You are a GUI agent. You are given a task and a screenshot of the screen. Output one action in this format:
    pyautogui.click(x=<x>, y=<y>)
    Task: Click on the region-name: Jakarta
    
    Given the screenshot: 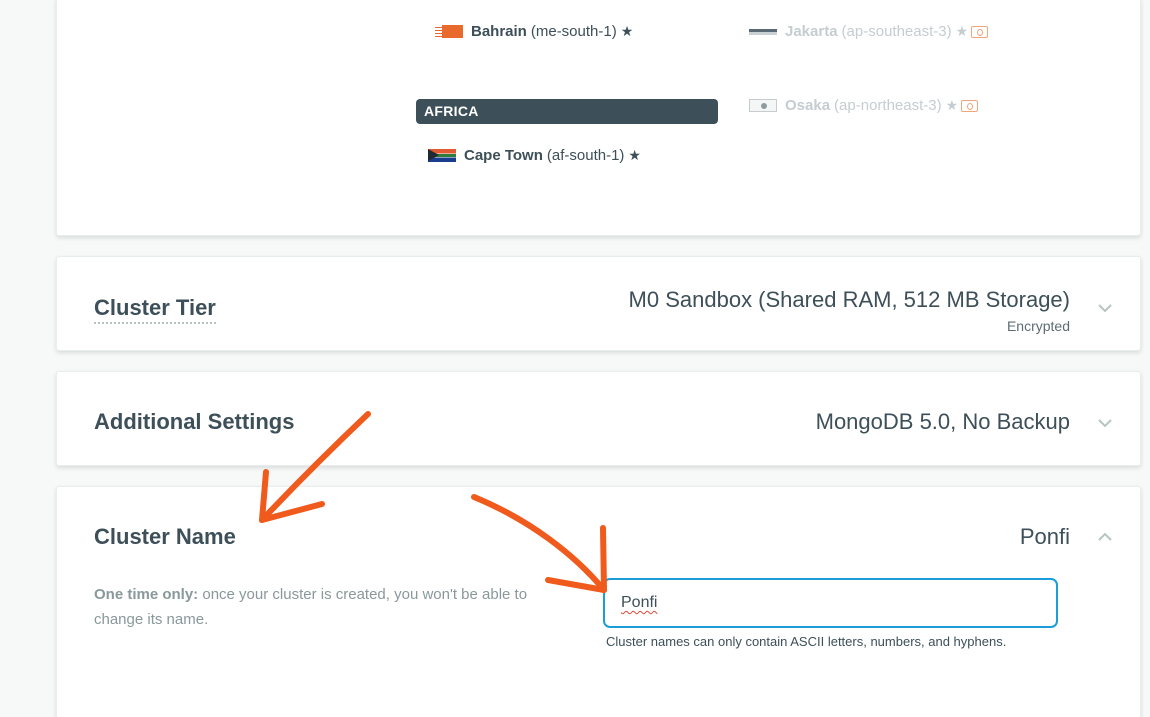 What is the action you would take?
    pyautogui.click(x=811, y=31)
    